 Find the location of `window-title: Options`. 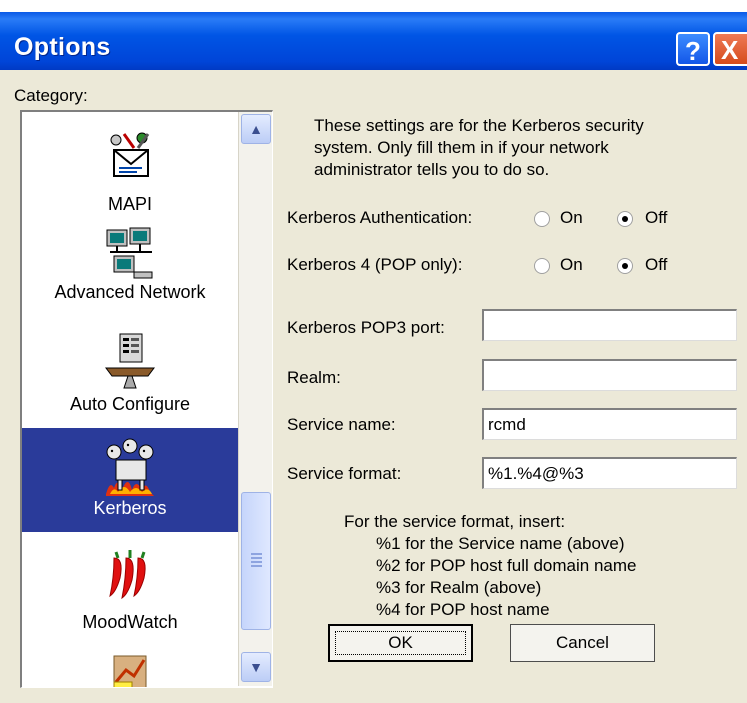

window-title: Options is located at coordinates (62, 47).